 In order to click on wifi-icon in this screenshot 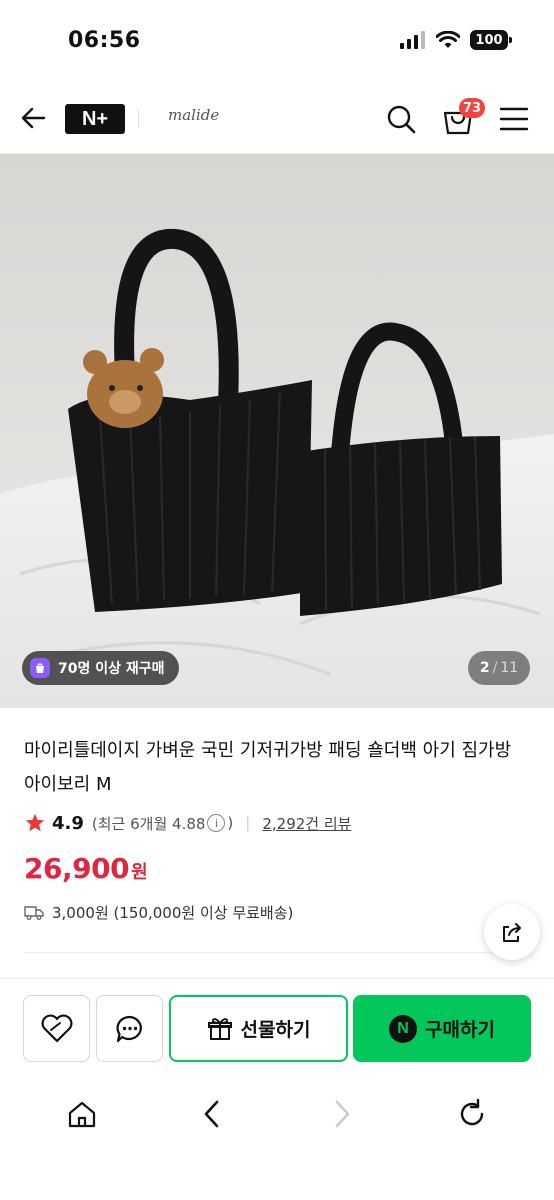, I will do `click(448, 39)`.